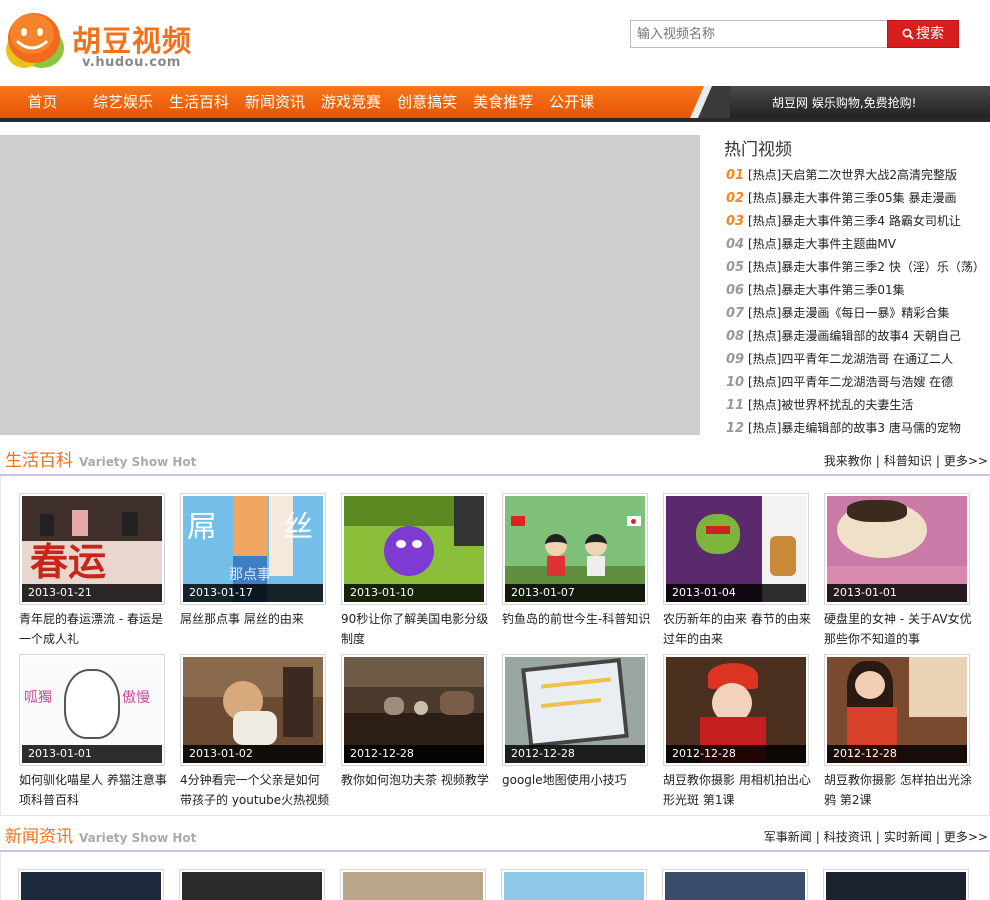  I want to click on hot-video-item: 07 [热点]暴走漫画《每日一暴》精彩合集, so click(857, 313).